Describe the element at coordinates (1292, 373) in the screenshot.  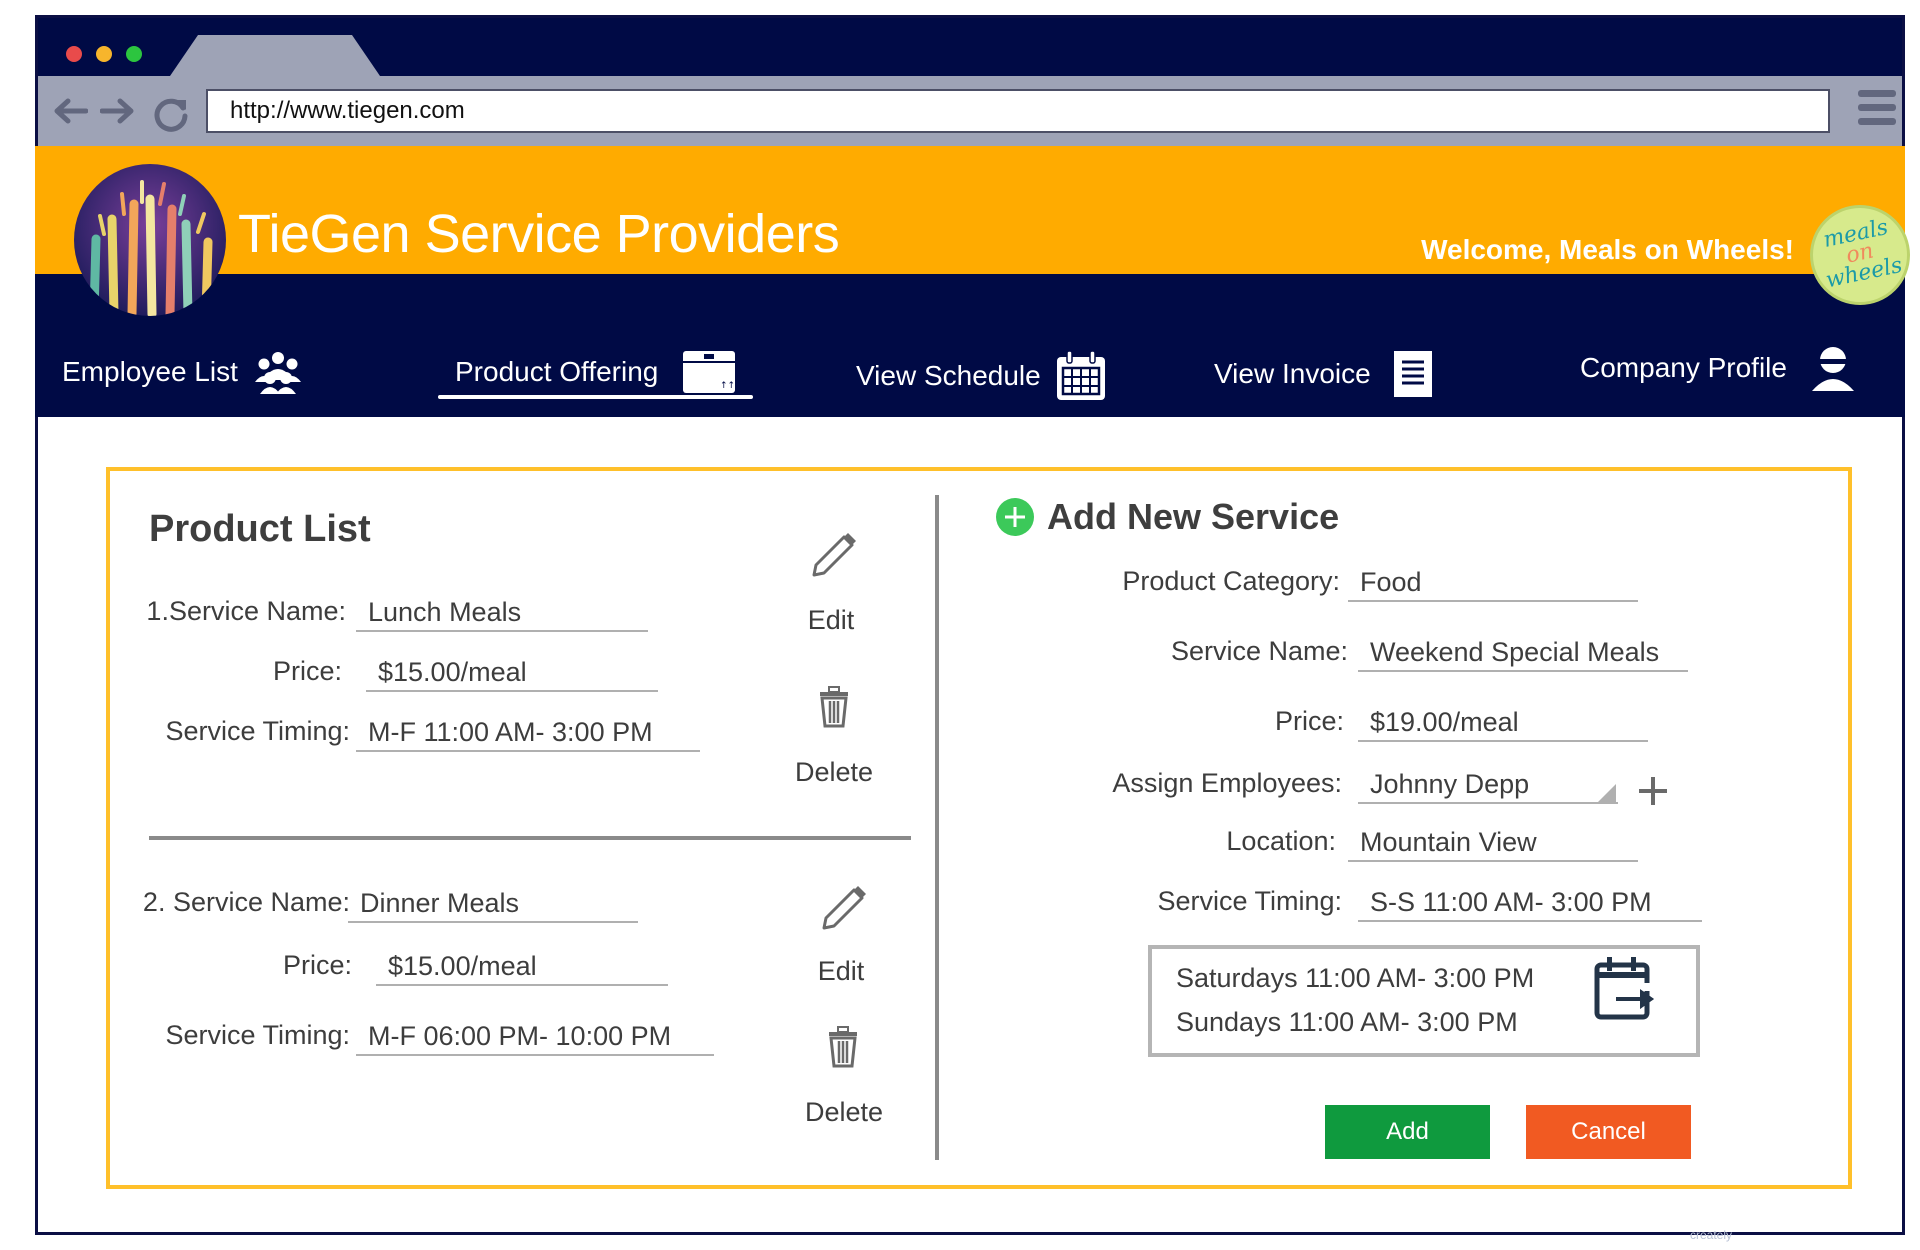
I see `nav-label: View Invoice` at that location.